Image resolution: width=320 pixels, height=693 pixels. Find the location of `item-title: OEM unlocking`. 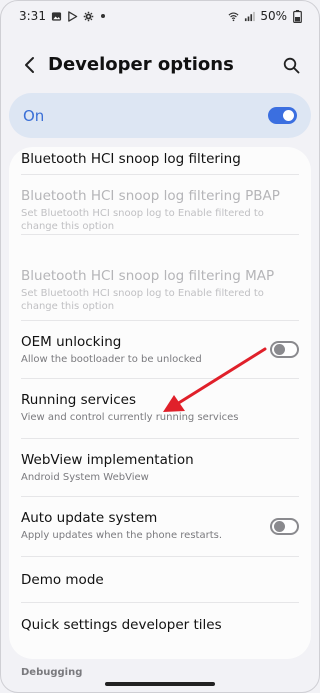

item-title: OEM unlocking is located at coordinates (71, 342).